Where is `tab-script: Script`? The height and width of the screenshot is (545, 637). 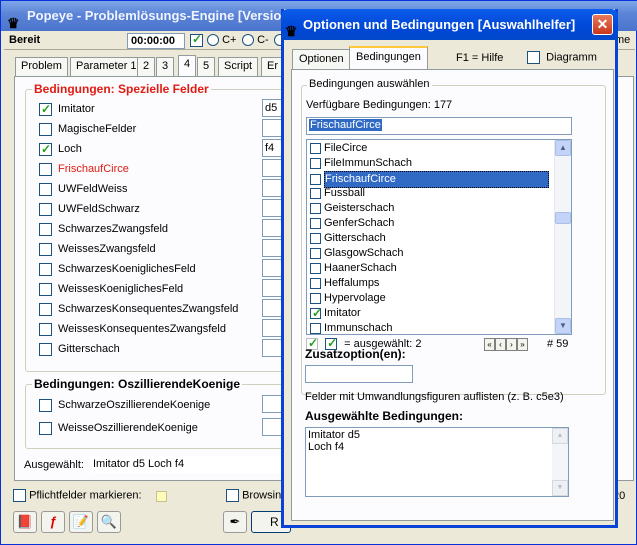
tab-script: Script is located at coordinates (238, 66).